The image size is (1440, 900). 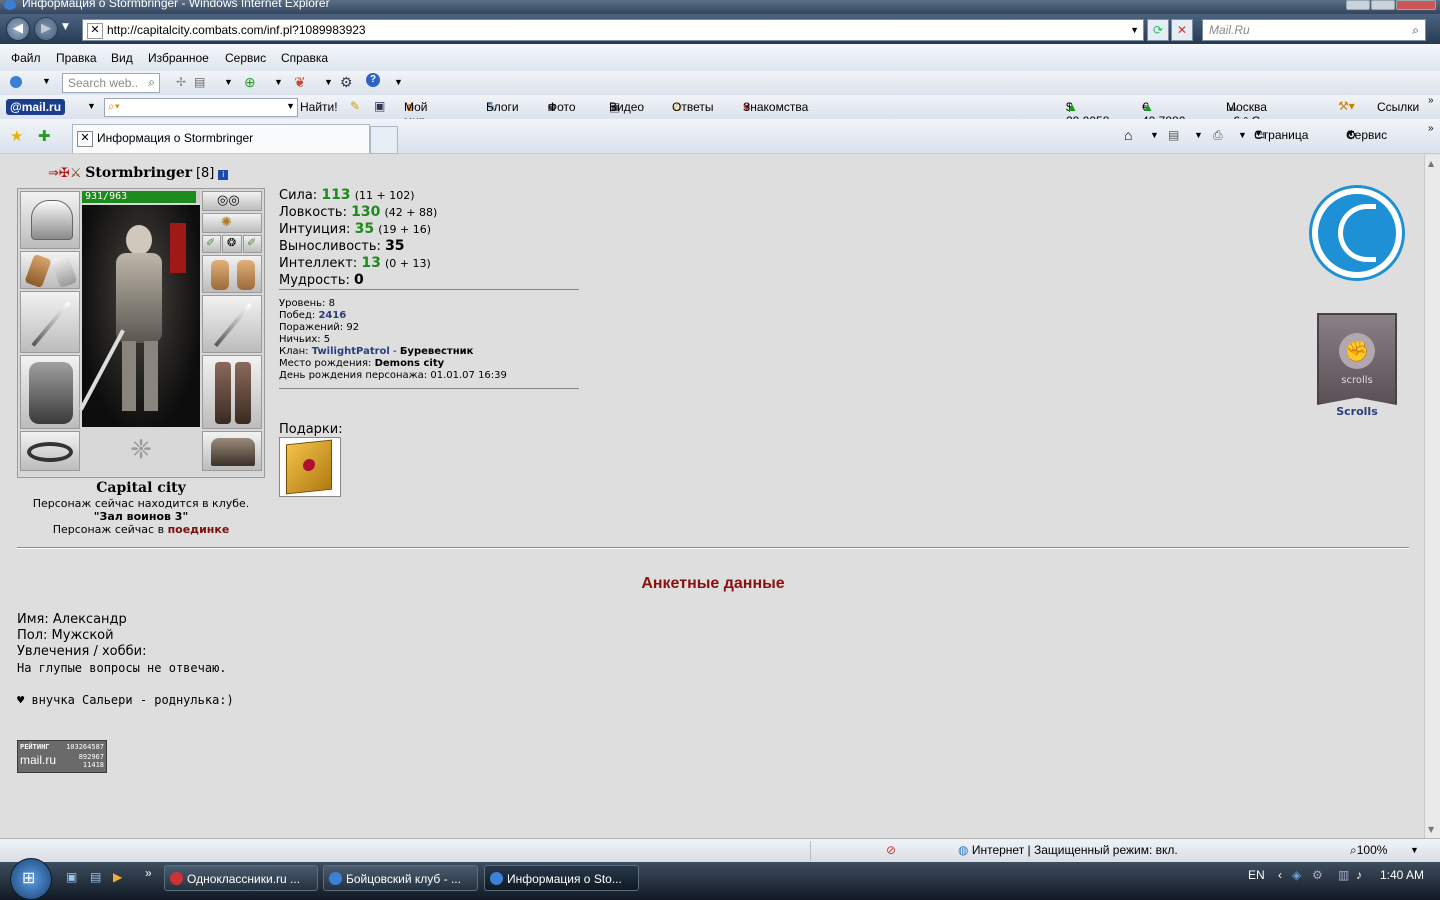 I want to click on fight-link: поединке, so click(x=199, y=529).